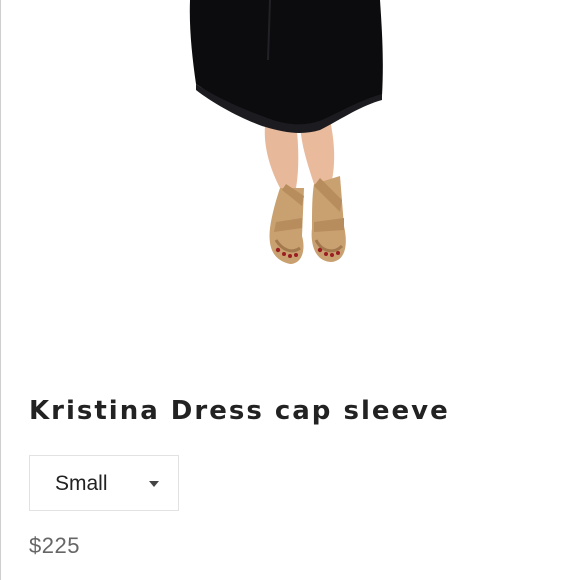  I want to click on size-dropdown: Small, so click(104, 483).